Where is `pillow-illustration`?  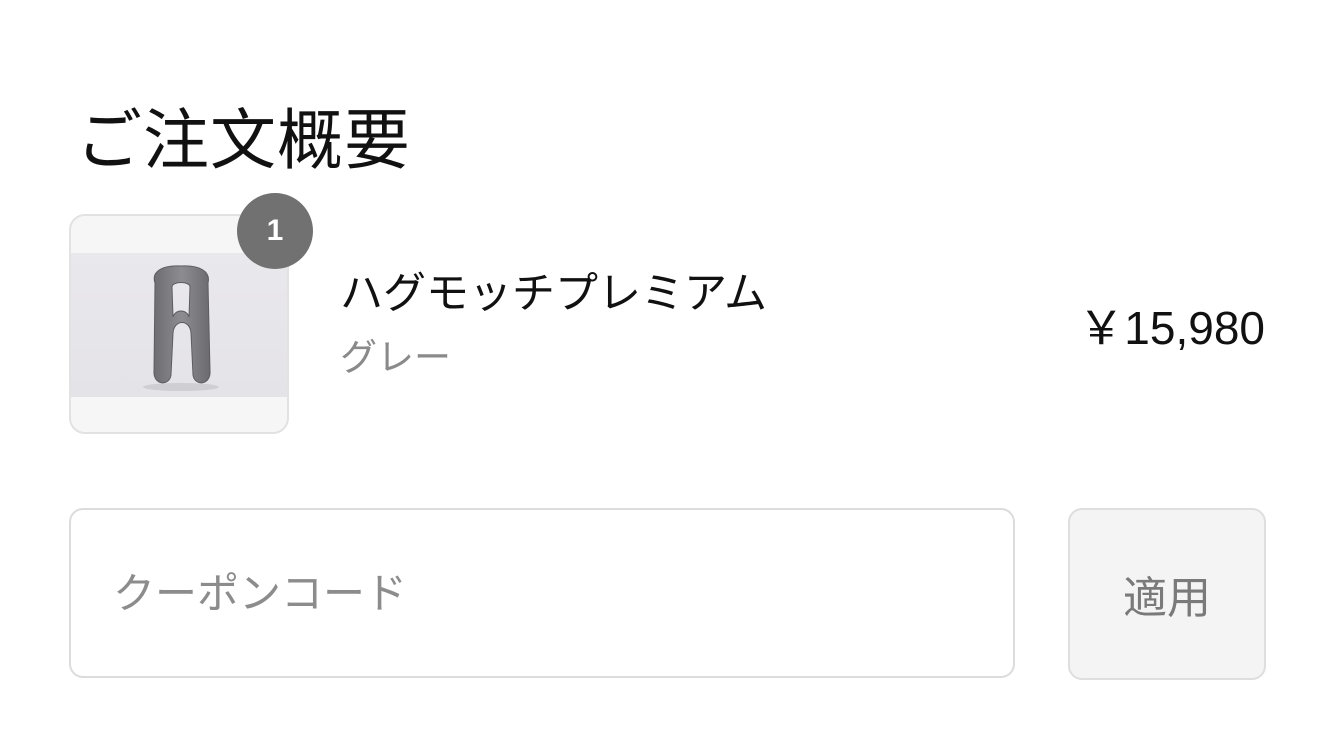
pillow-illustration is located at coordinates (181, 328).